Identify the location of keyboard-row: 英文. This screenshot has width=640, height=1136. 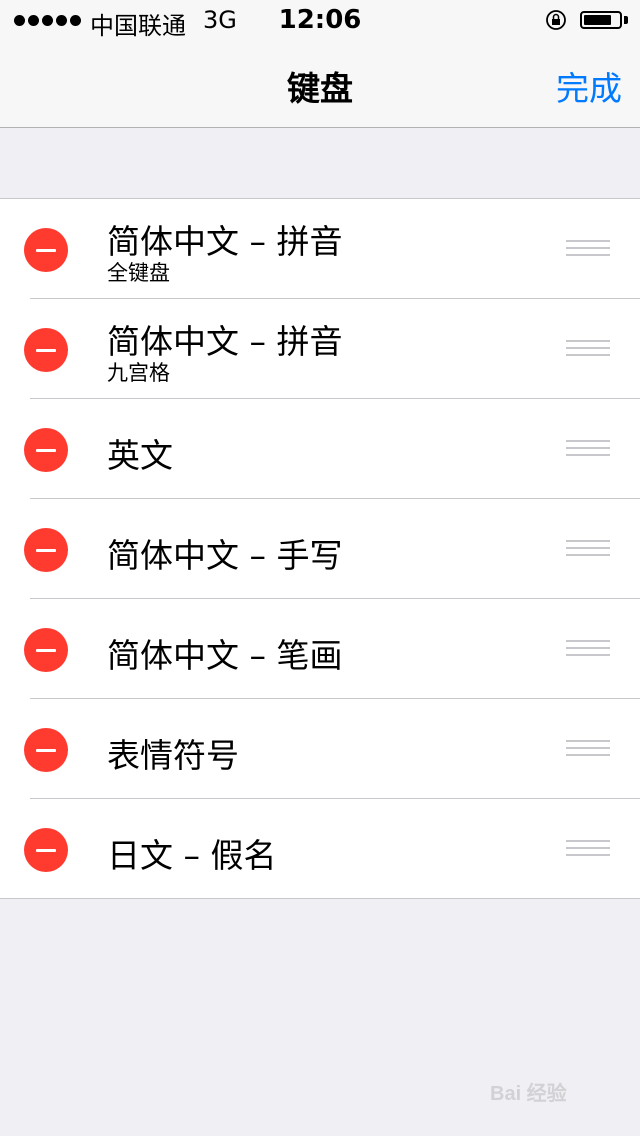
(320, 448).